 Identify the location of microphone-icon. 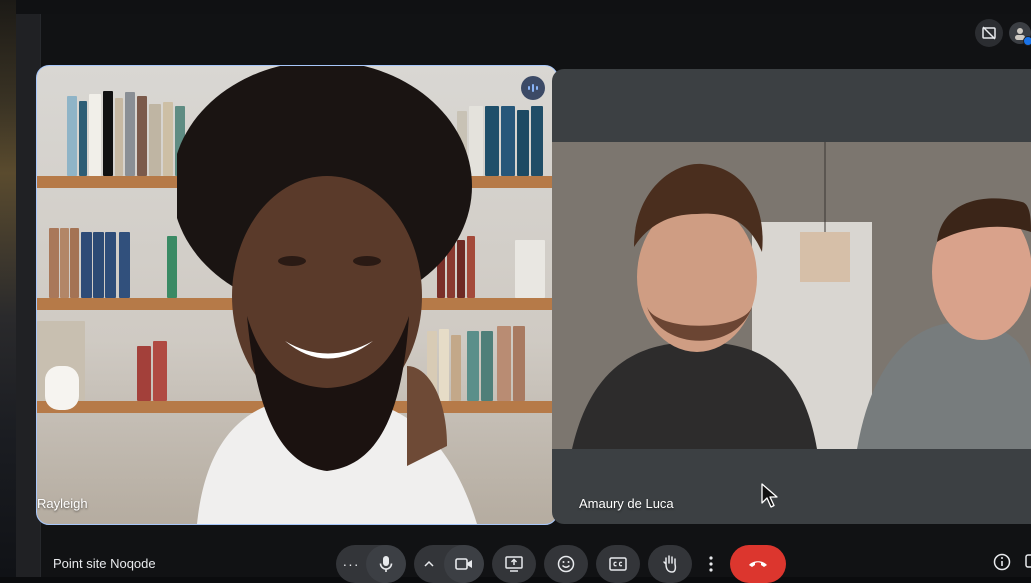
(386, 564).